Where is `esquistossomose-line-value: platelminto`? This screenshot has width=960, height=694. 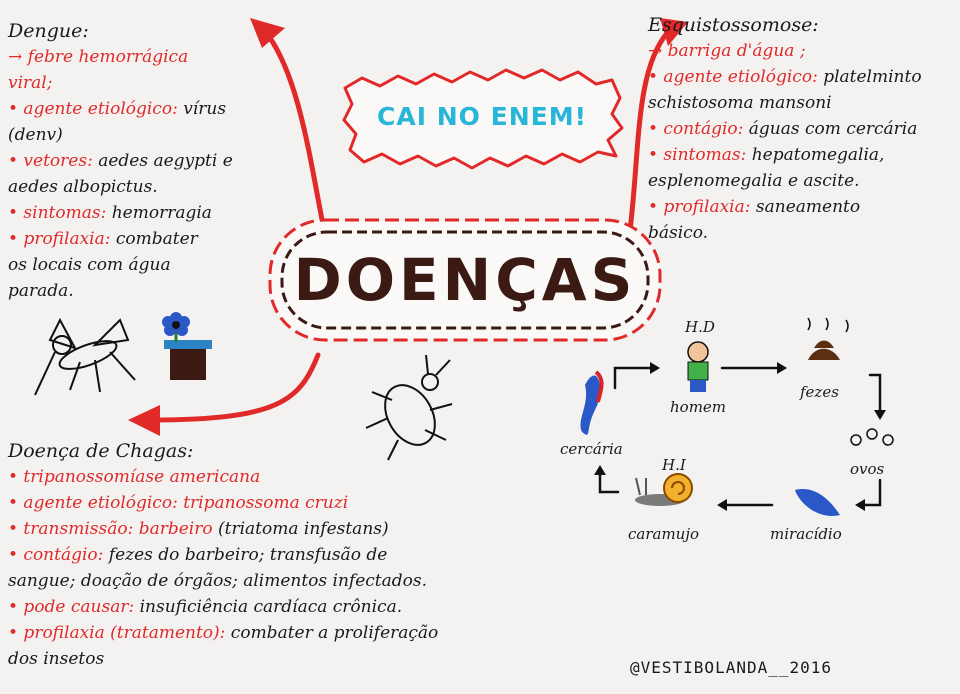 esquistossomose-line-value: platelminto is located at coordinates (869, 77).